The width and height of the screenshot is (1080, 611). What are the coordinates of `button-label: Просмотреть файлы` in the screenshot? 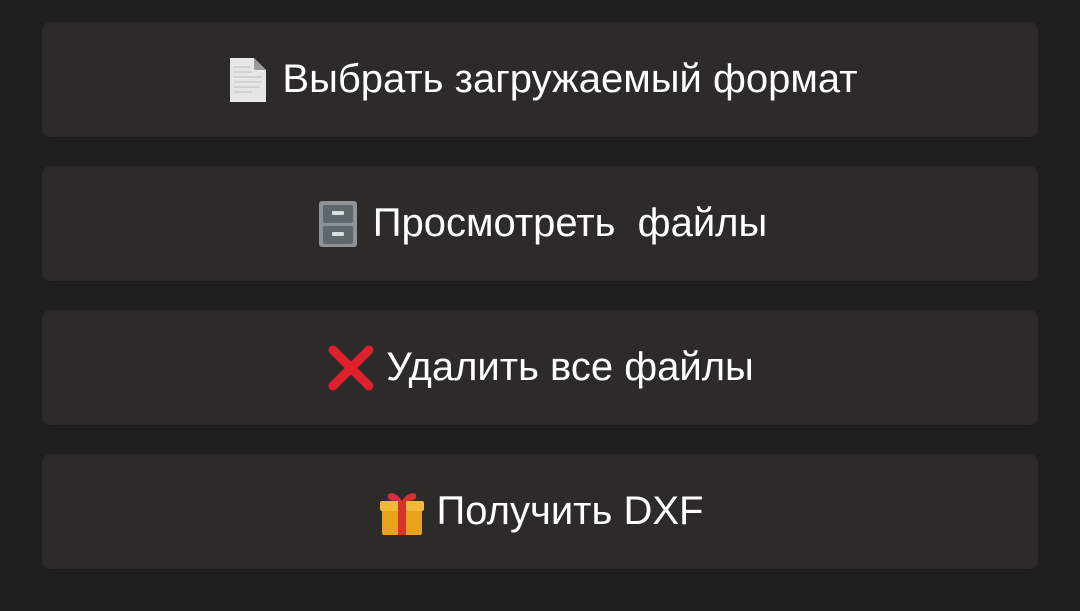 It's located at (570, 223).